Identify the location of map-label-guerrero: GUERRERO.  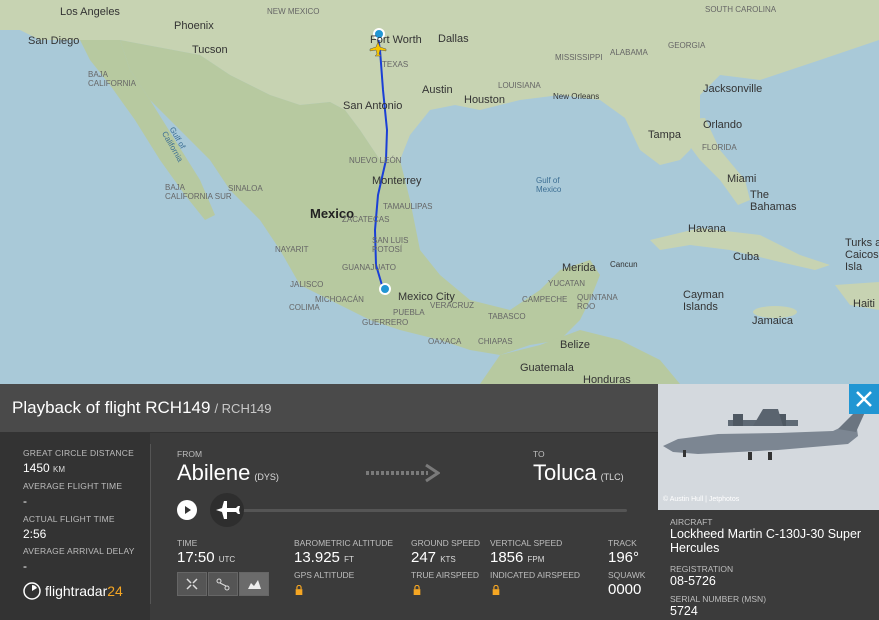
(385, 322).